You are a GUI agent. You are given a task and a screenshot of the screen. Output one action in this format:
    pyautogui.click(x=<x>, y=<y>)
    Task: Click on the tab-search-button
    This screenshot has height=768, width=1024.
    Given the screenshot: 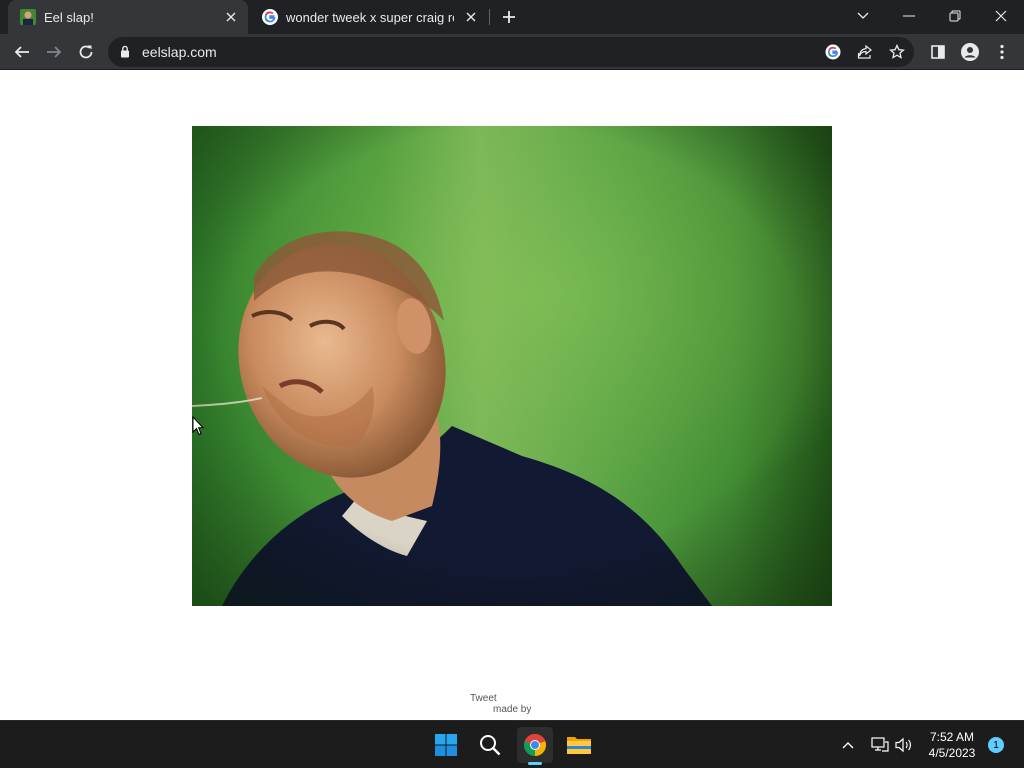 What is the action you would take?
    pyautogui.click(x=863, y=16)
    